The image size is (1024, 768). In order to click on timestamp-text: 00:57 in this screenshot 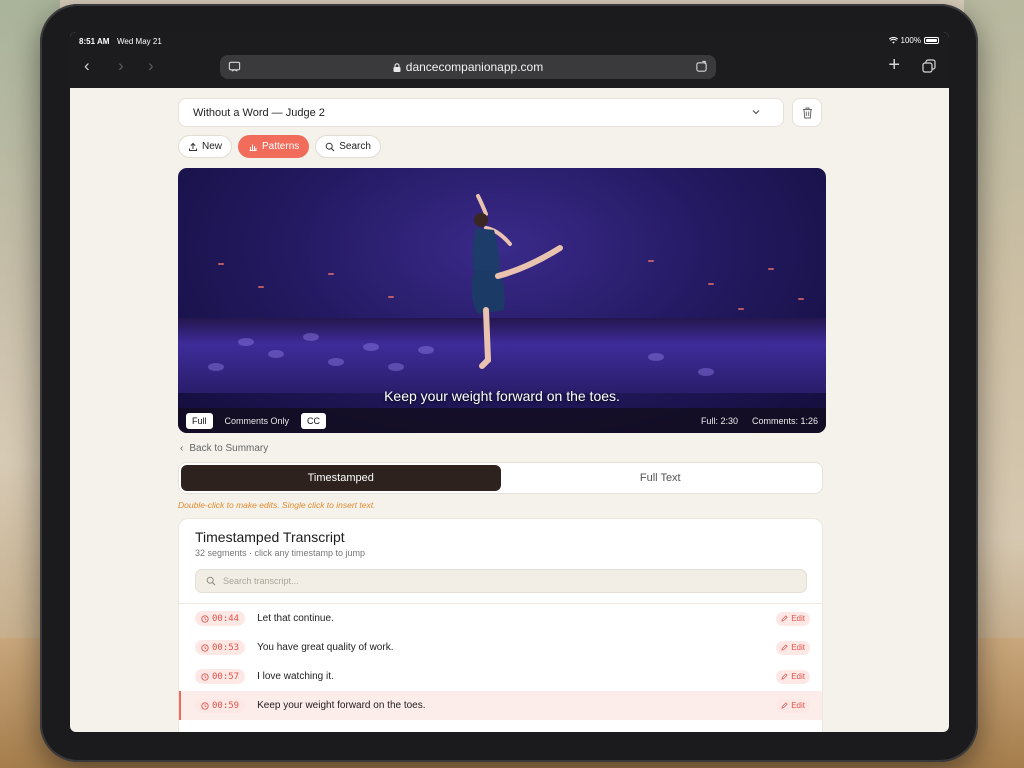, I will do `click(226, 676)`.